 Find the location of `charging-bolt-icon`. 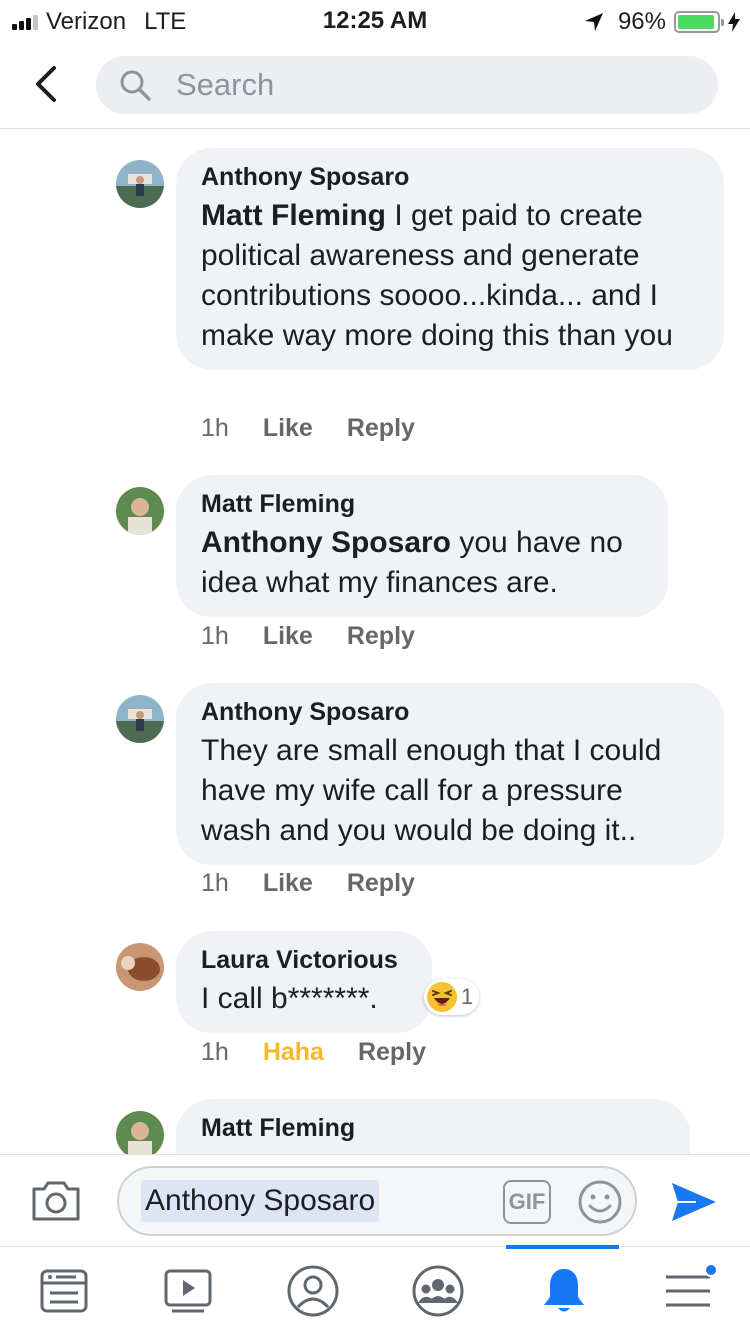

charging-bolt-icon is located at coordinates (734, 22).